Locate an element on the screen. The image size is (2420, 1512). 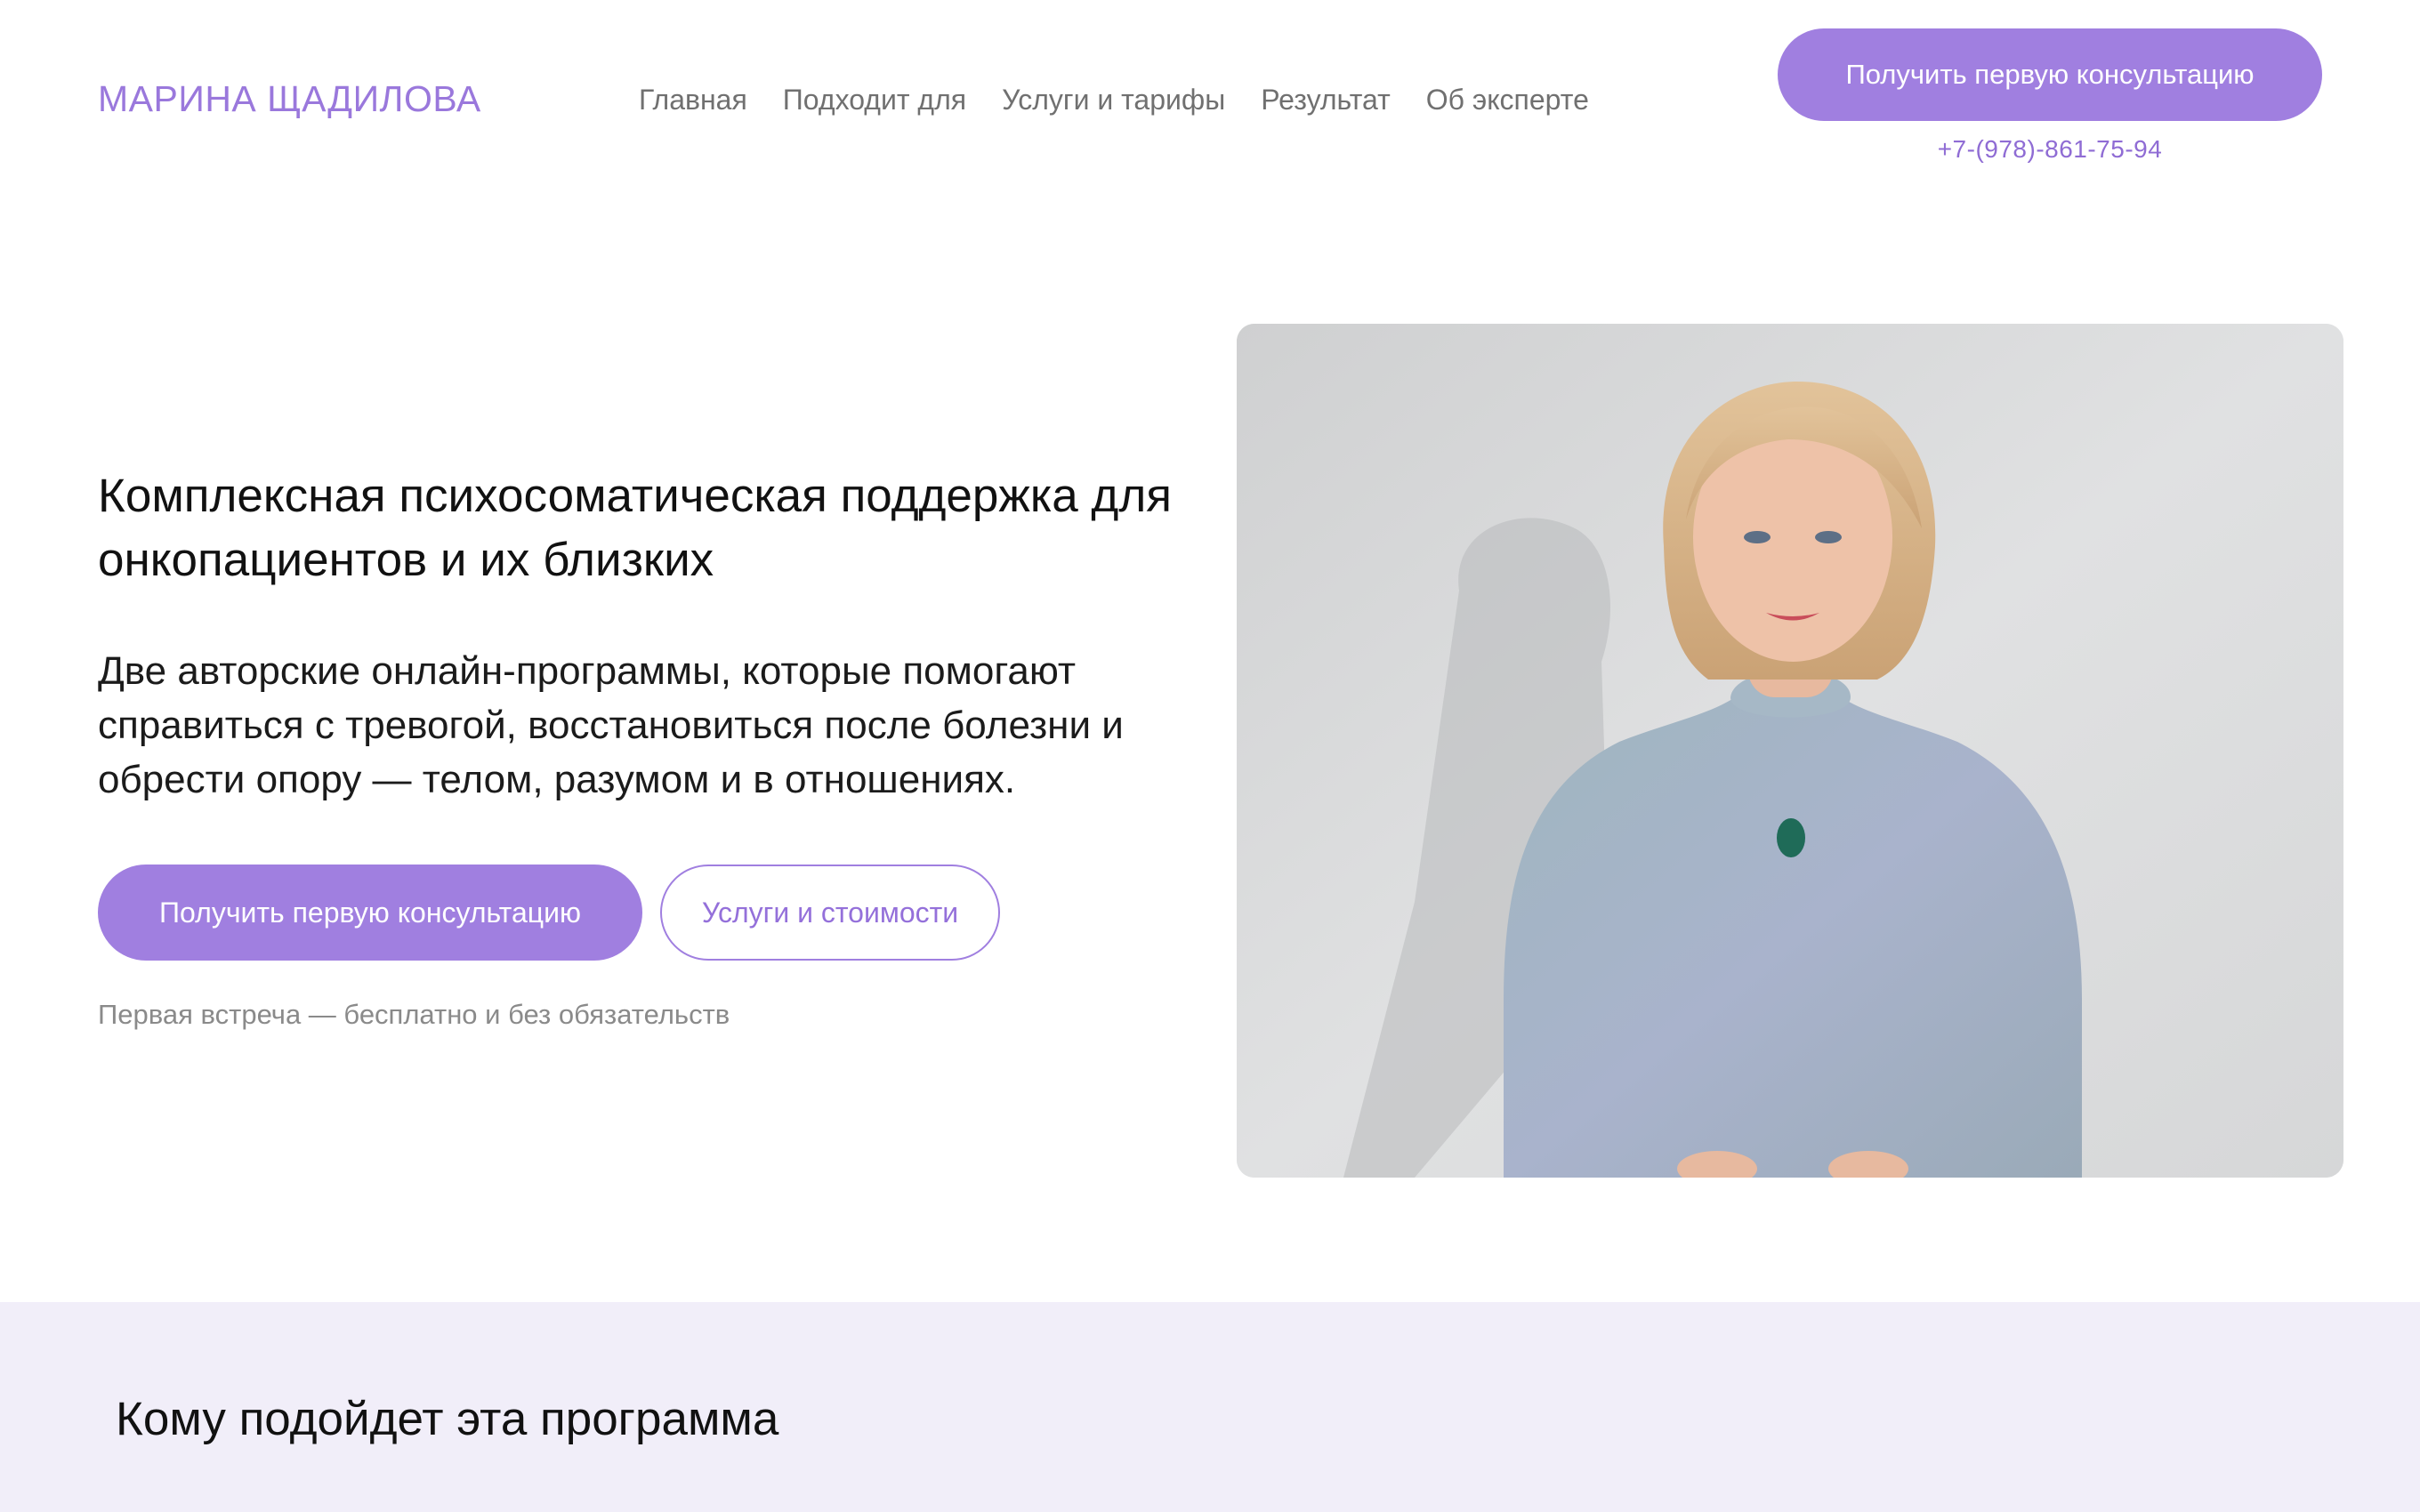
header-phone-link: +7-(978)-861-75-94 is located at coordinates (2050, 150).